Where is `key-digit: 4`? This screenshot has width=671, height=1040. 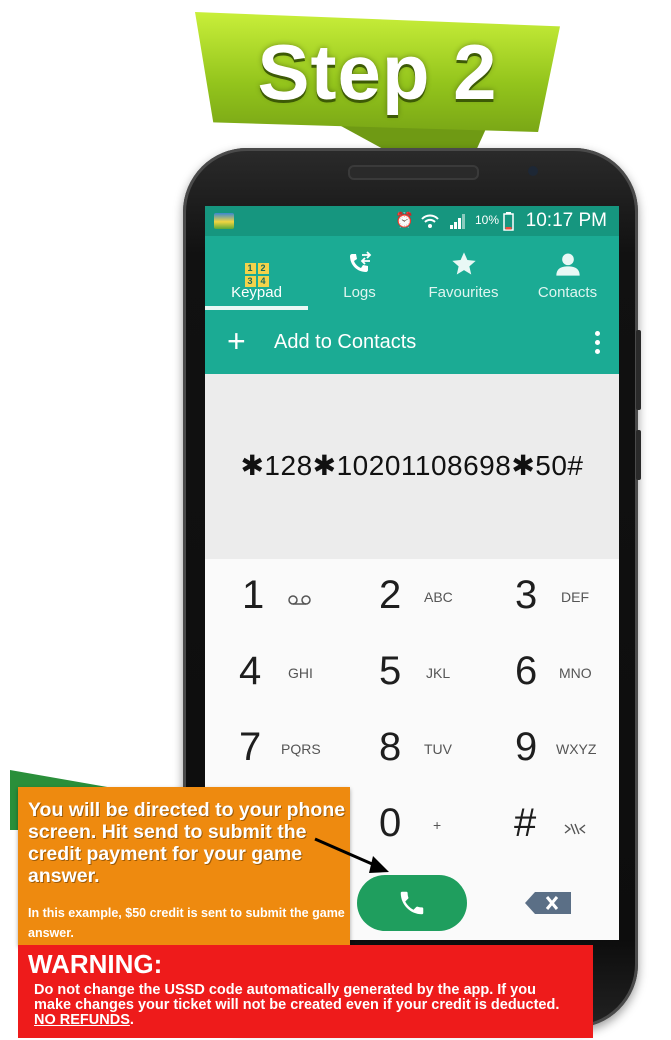
key-digit: 4 is located at coordinates (250, 671).